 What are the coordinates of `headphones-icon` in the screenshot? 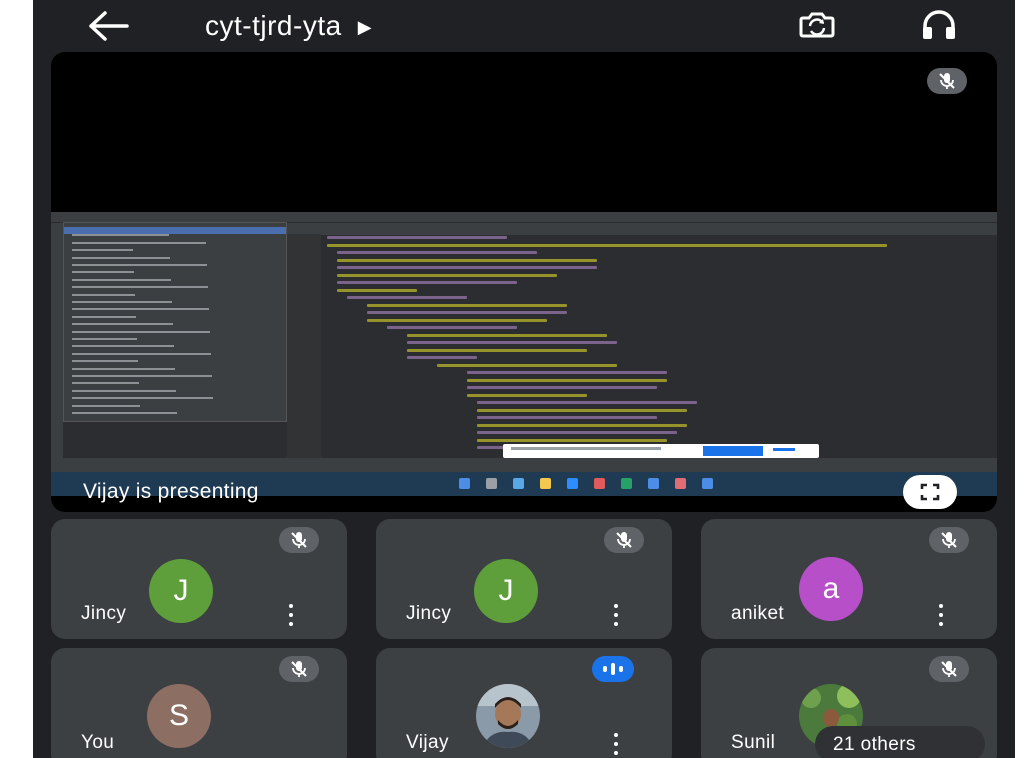 It's located at (939, 26).